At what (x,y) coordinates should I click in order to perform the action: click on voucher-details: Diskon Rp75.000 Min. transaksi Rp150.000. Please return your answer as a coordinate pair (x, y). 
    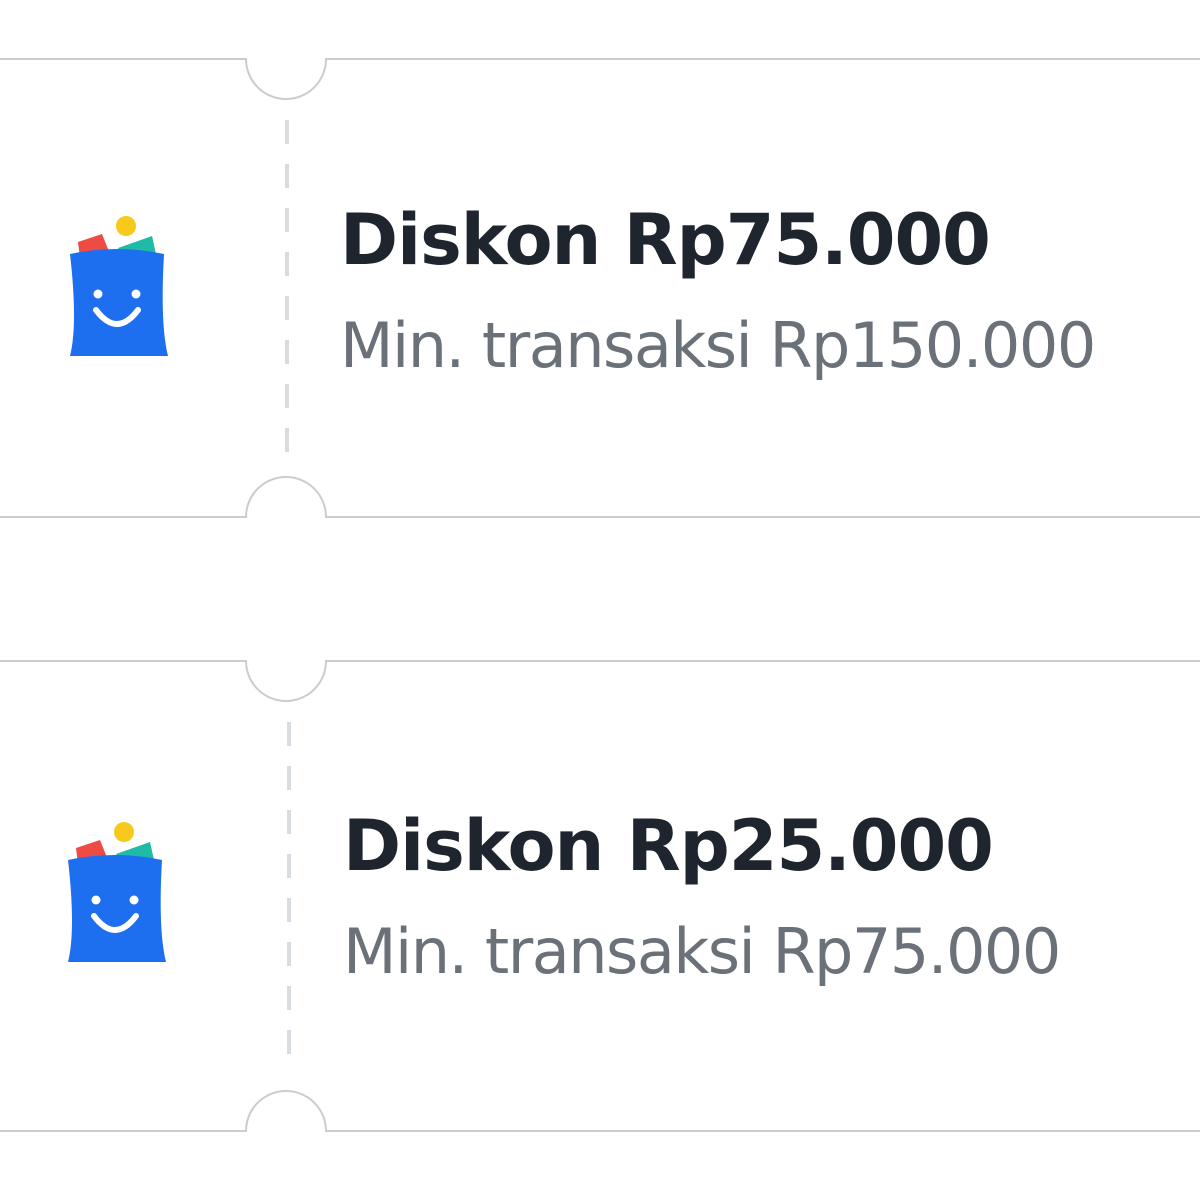
    Looking at the image, I should click on (718, 291).